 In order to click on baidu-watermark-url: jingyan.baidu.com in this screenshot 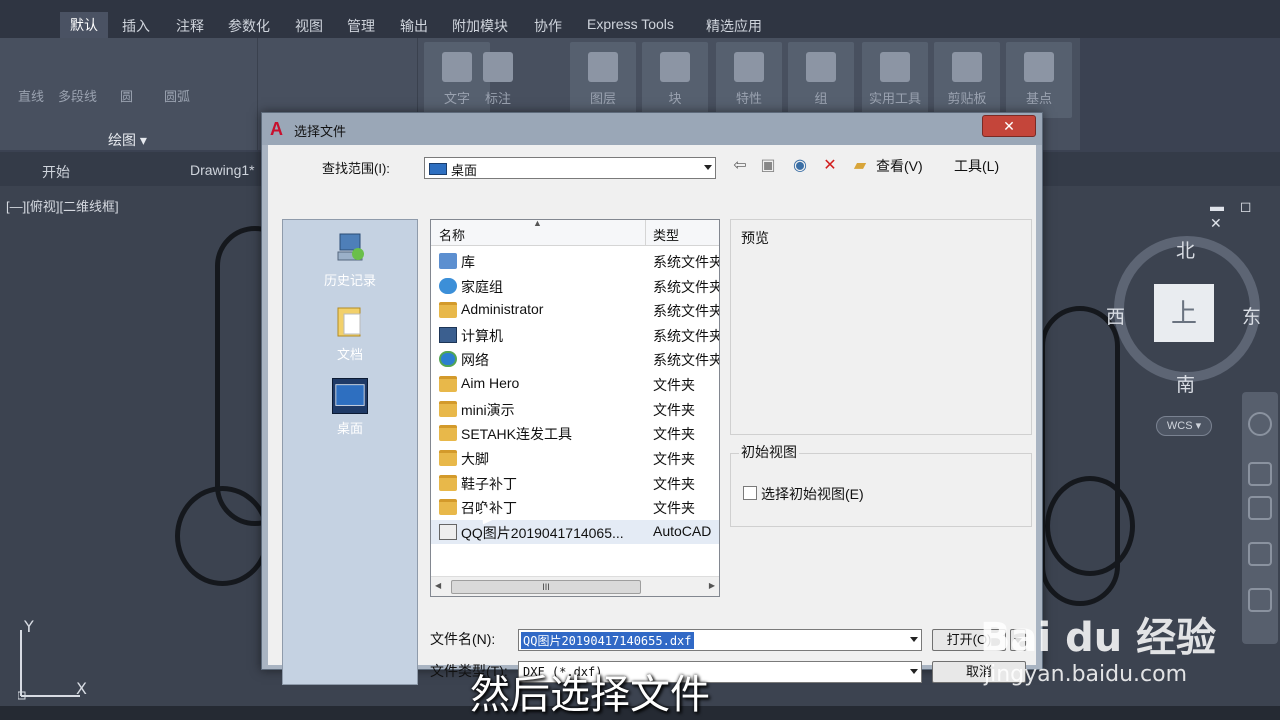, I will do `click(1086, 674)`.